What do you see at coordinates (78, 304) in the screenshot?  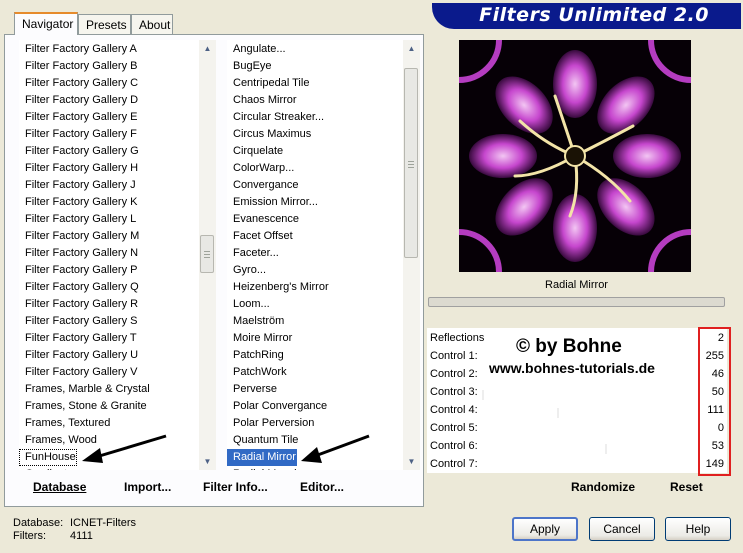 I see `list-item: Filter Factory Gallery R` at bounding box center [78, 304].